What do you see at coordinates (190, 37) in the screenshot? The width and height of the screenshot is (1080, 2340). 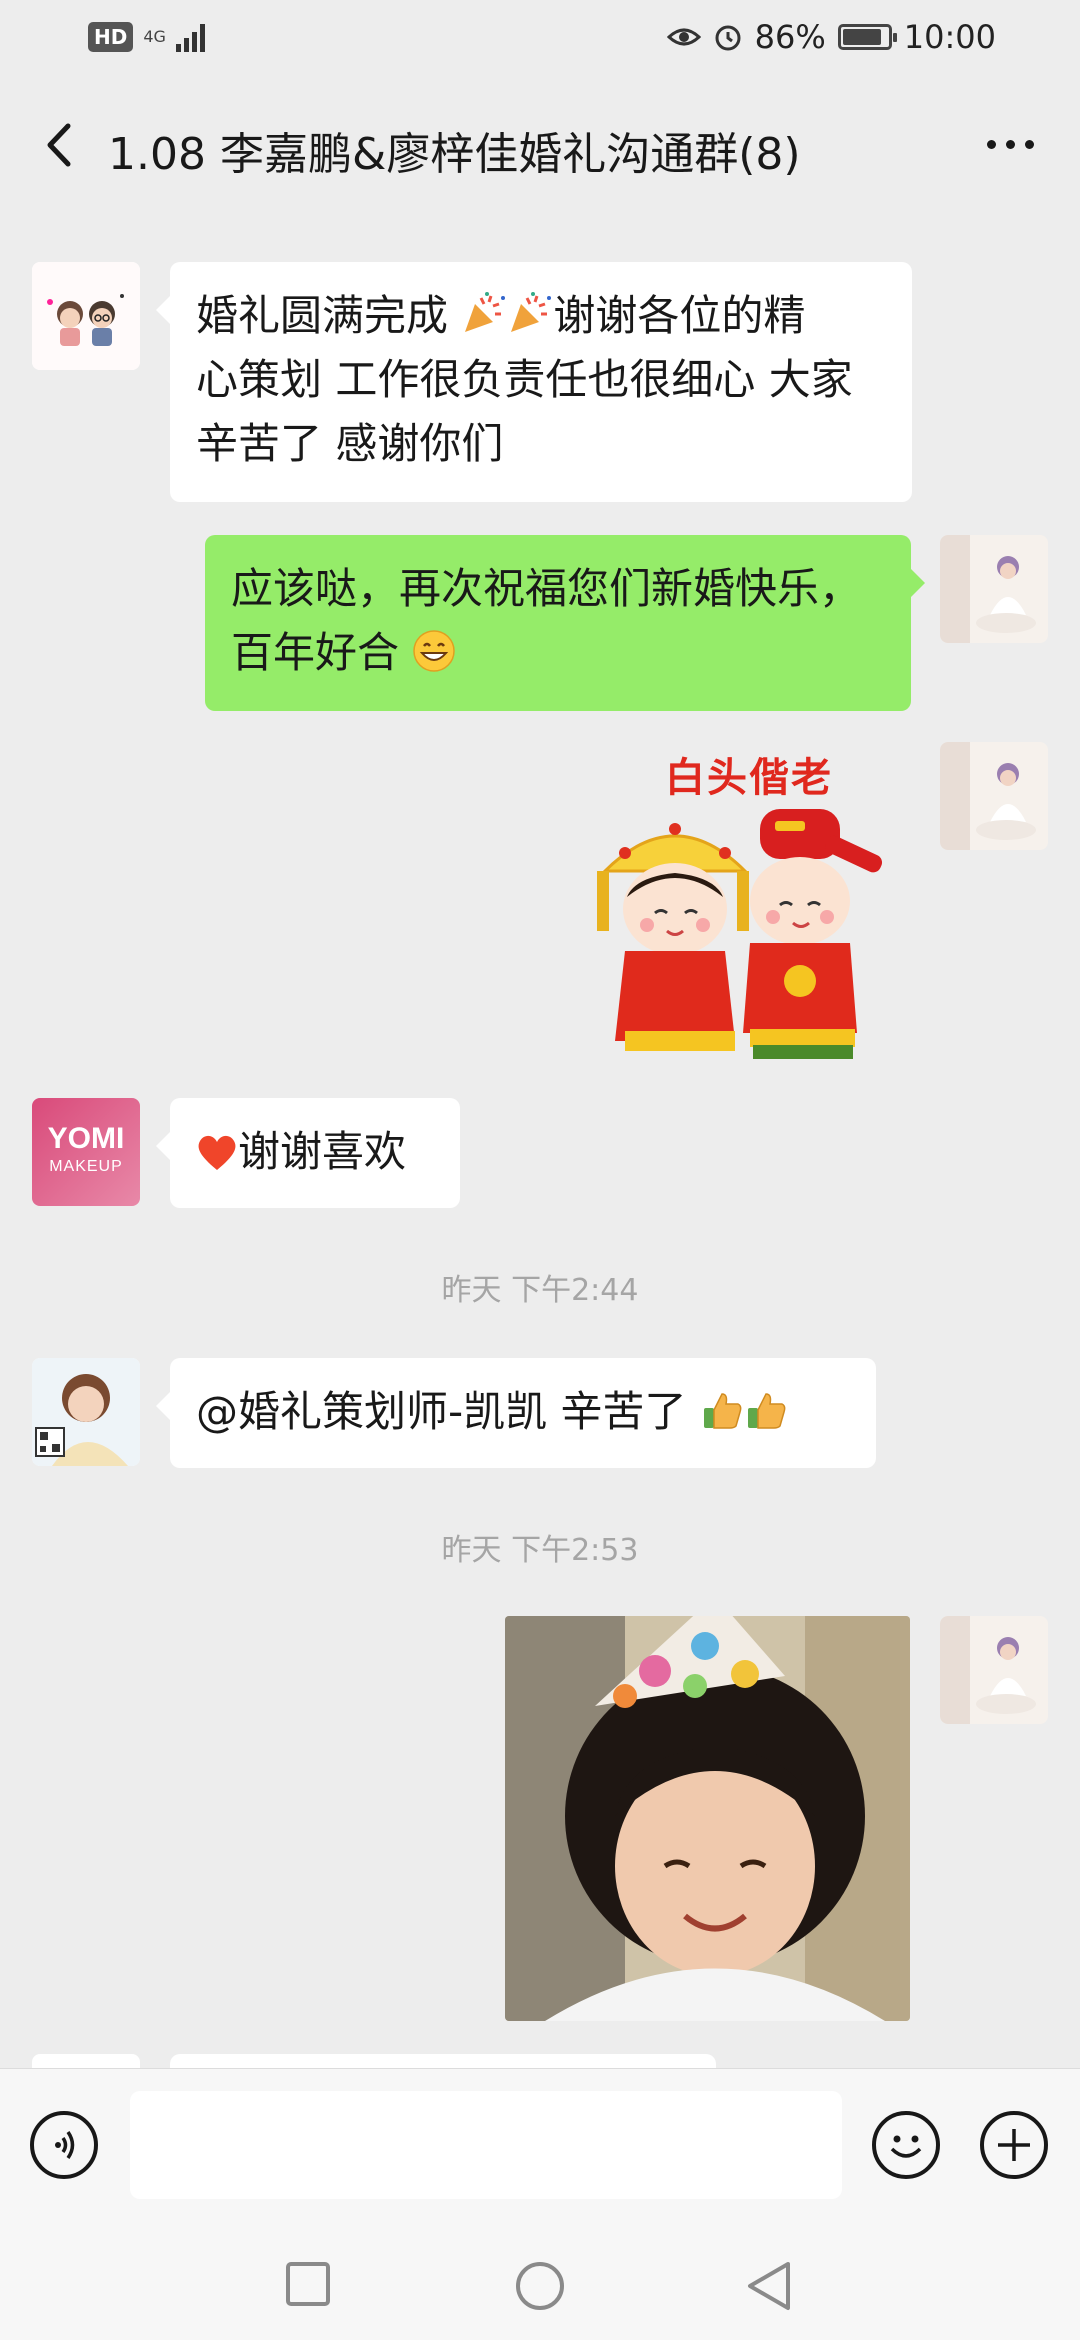 I see `signal-icon` at bounding box center [190, 37].